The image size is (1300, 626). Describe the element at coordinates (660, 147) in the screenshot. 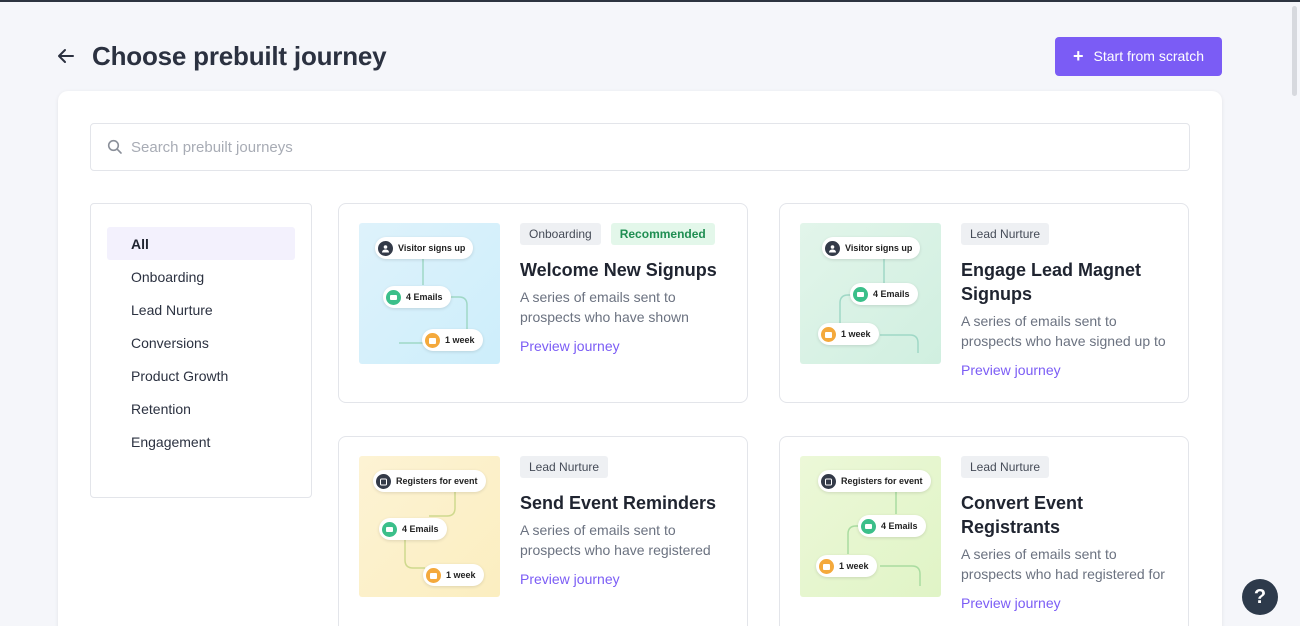

I see `search-input` at that location.